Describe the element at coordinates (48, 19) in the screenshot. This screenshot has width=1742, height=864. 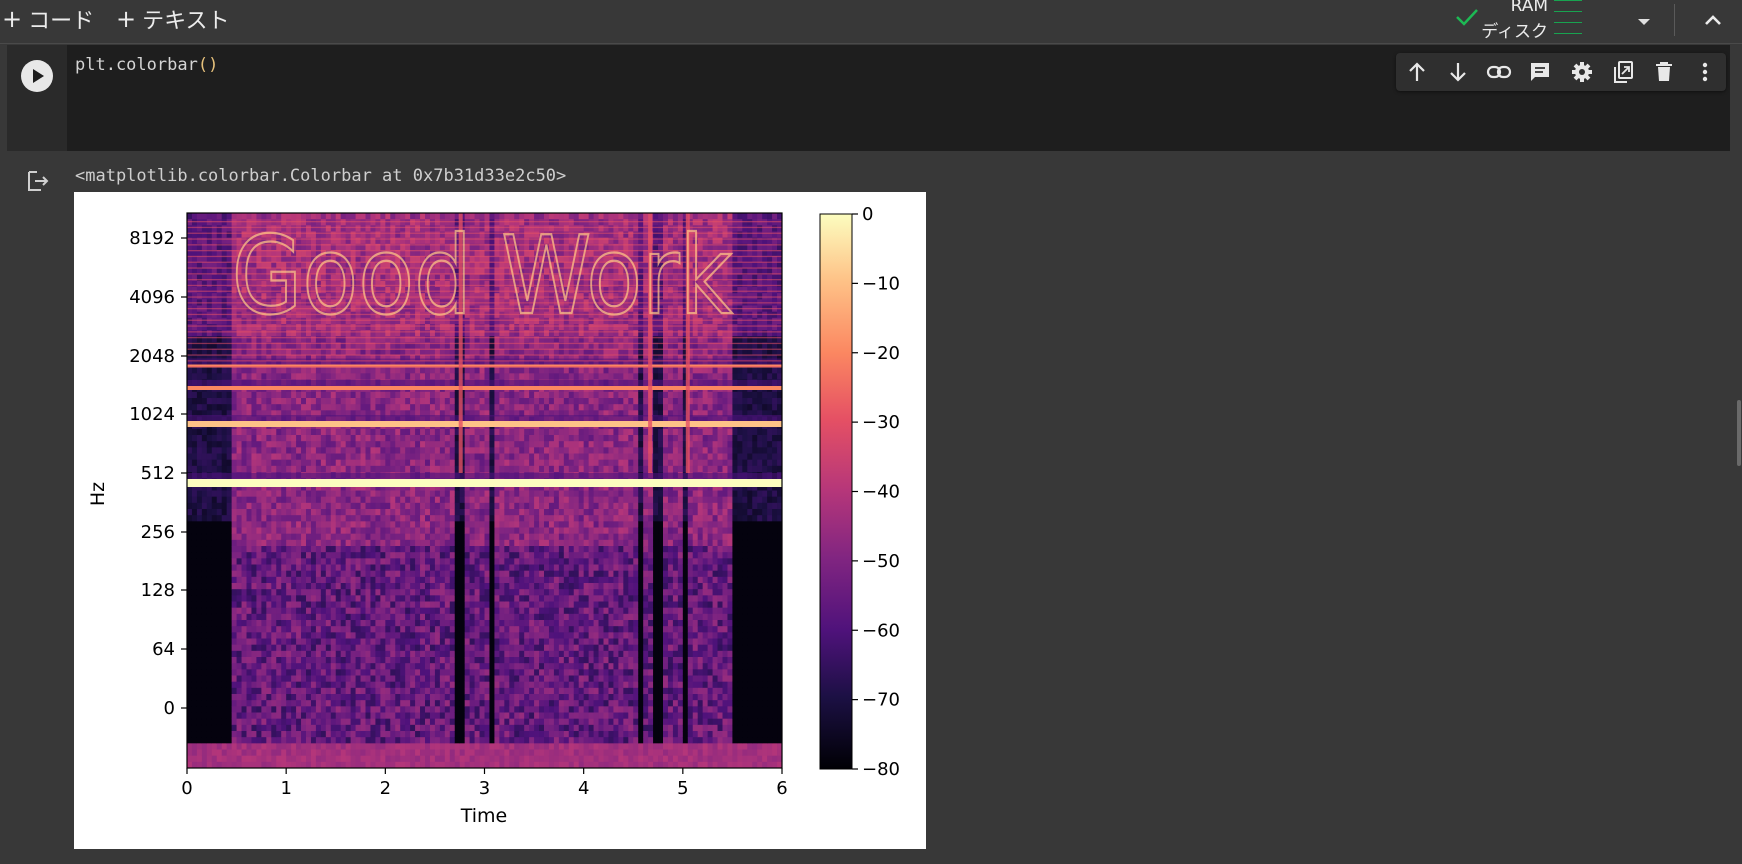
I see `add-code-button: + コード` at that location.